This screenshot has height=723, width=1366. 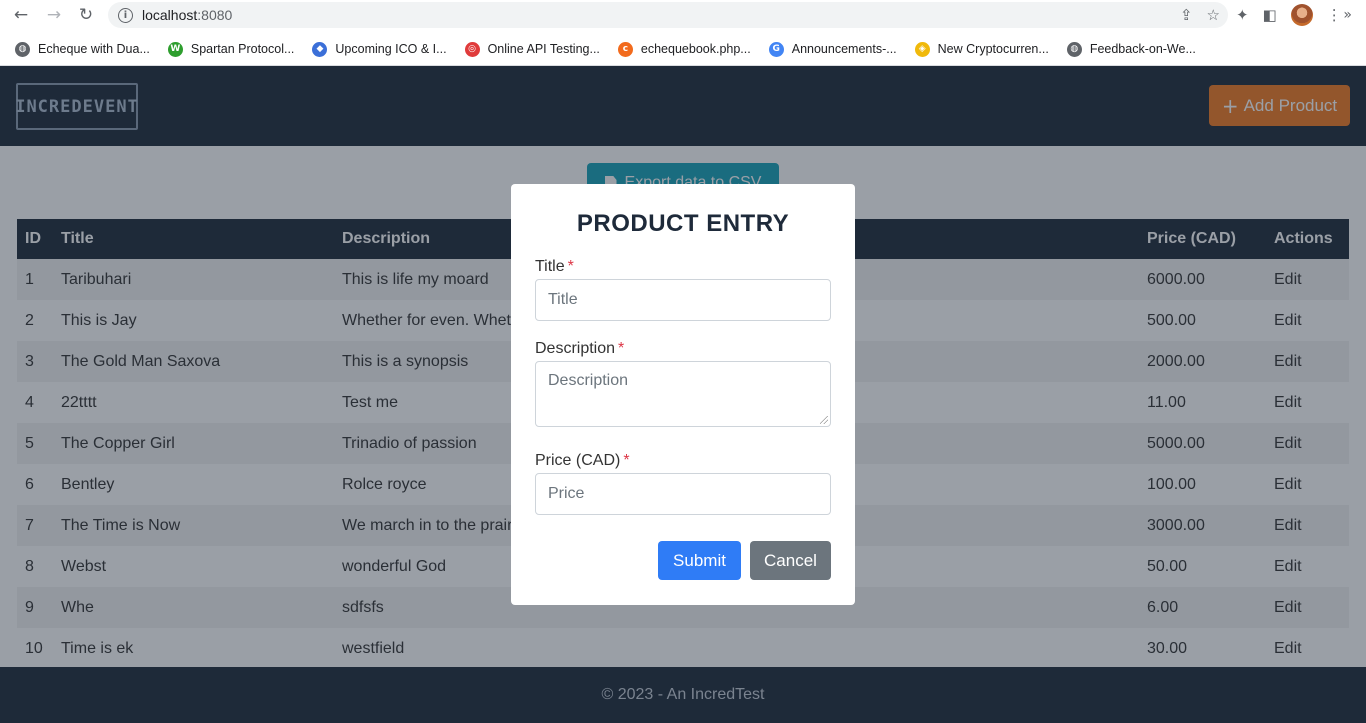 What do you see at coordinates (1347, 15) in the screenshot?
I see `bookmarks-overflow-icon: »` at bounding box center [1347, 15].